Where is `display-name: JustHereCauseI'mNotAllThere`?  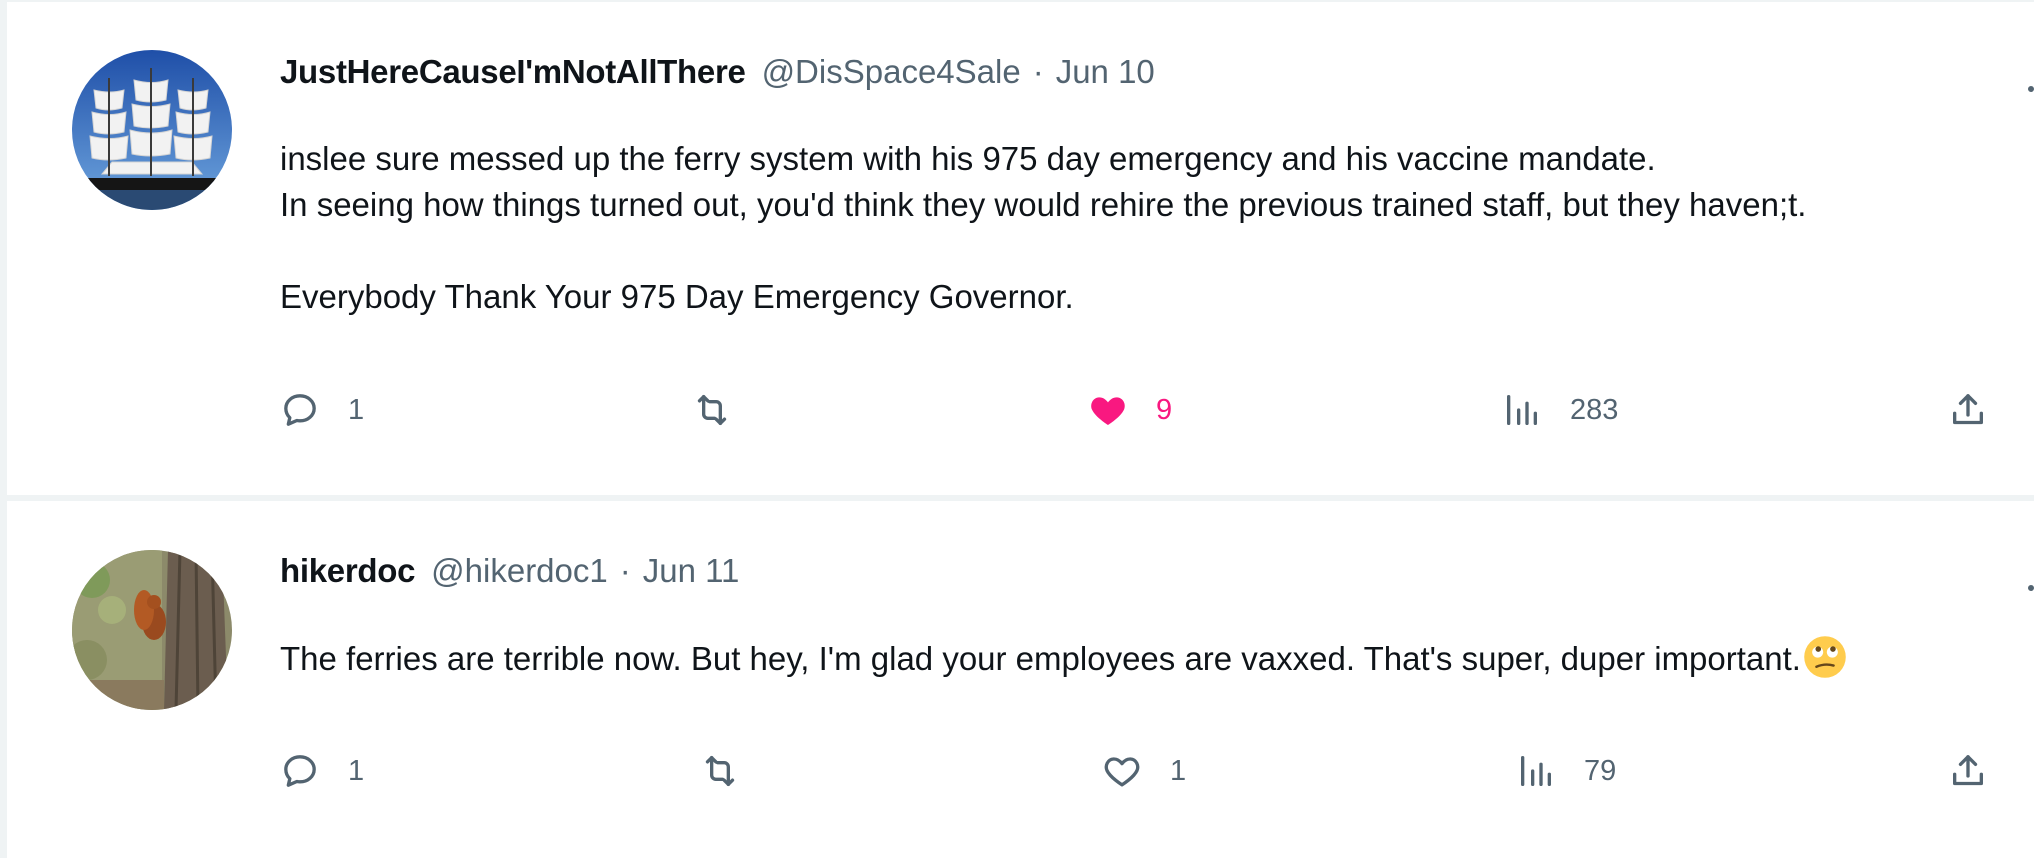
display-name: JustHereCauseI'mNotAllThere is located at coordinates (513, 72).